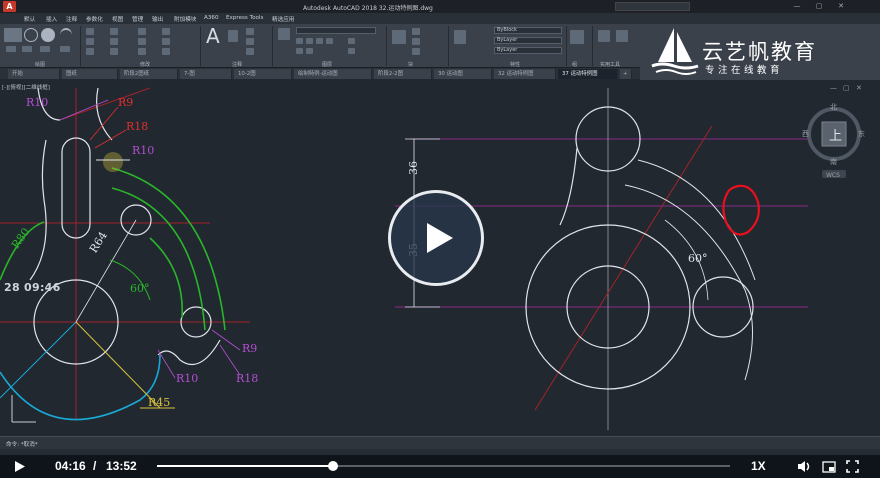 The height and width of the screenshot is (478, 880). What do you see at coordinates (250, 31) in the screenshot?
I see `leader-icon` at bounding box center [250, 31].